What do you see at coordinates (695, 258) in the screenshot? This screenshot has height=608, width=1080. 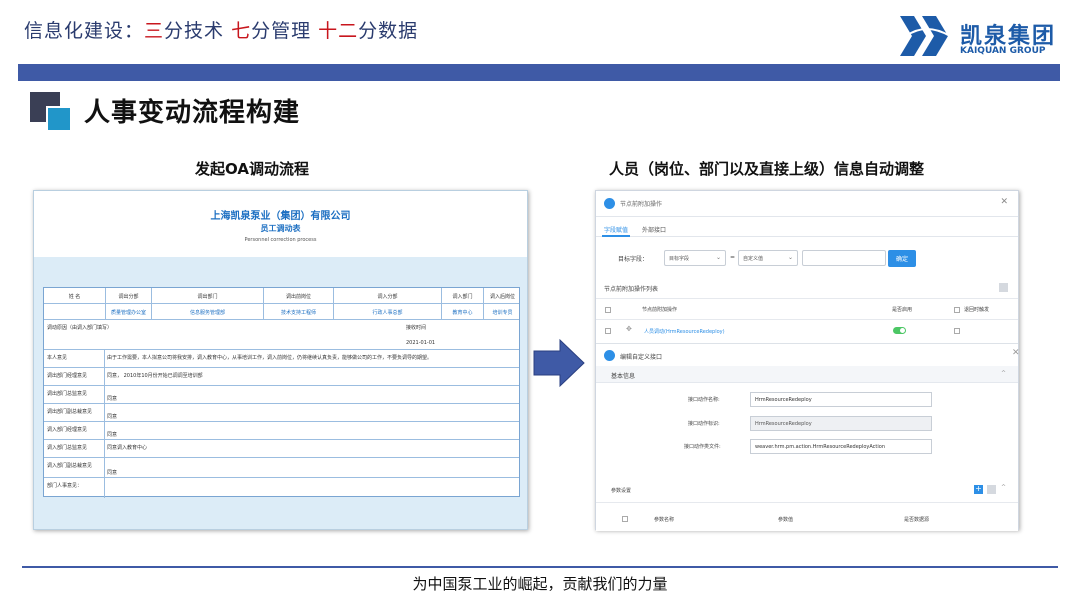 I see `target-field-select: 目标字段 ⌄` at bounding box center [695, 258].